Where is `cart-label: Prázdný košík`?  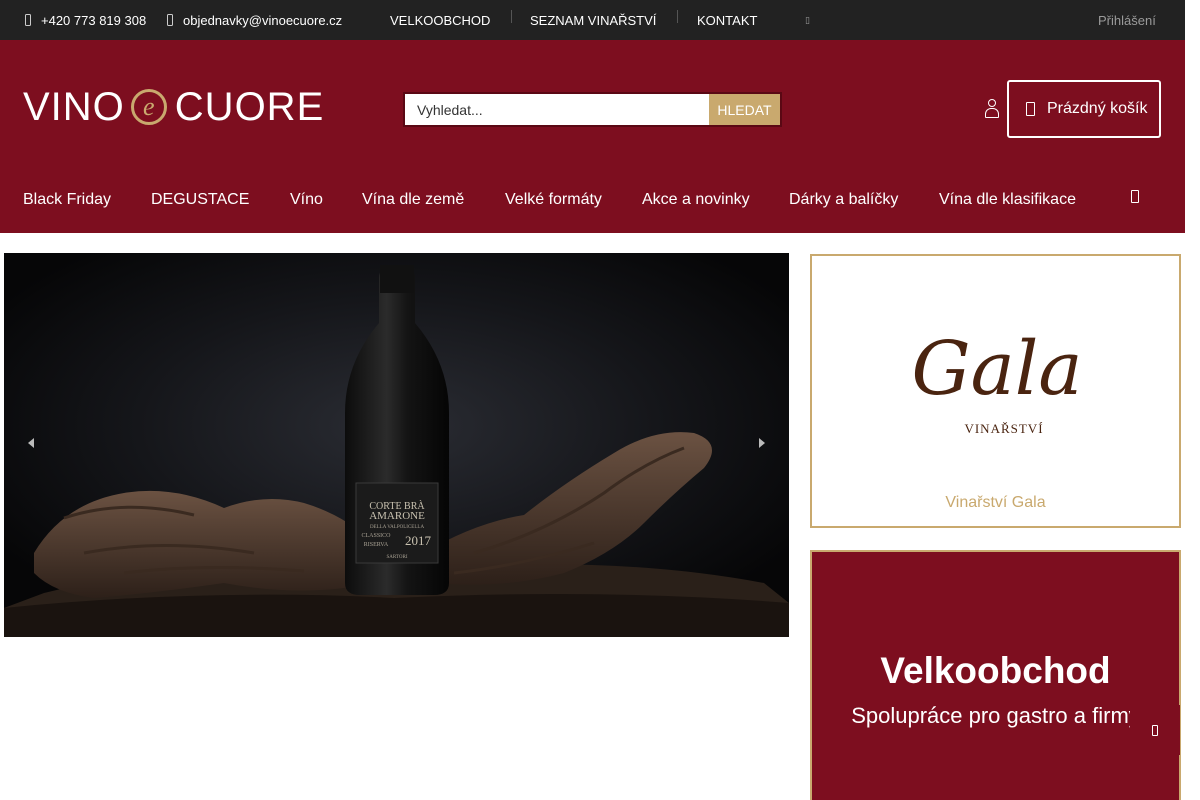 cart-label: Prázdný košík is located at coordinates (1097, 108).